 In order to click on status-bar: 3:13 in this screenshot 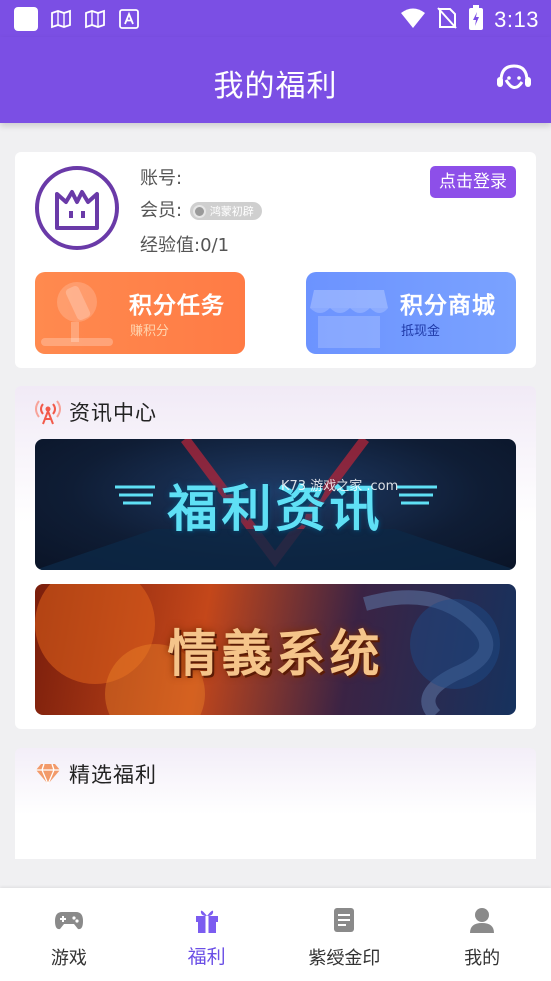, I will do `click(275, 18)`.